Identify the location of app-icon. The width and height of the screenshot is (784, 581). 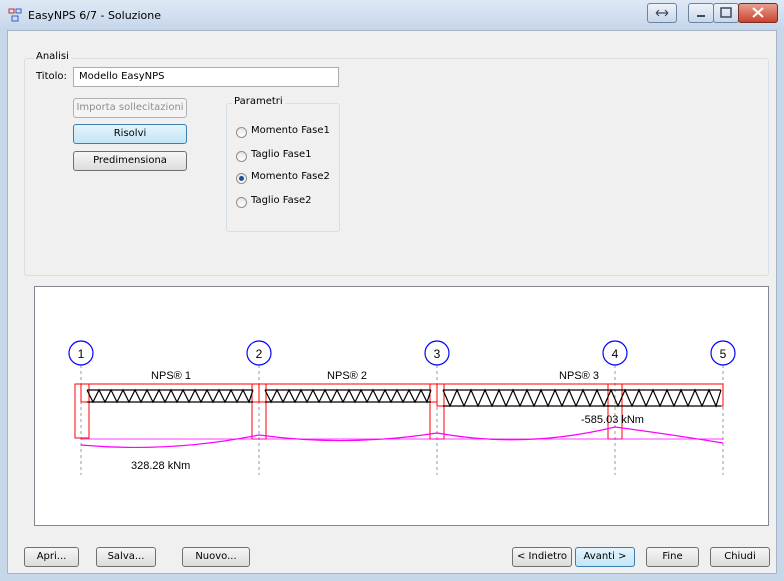
(15, 15).